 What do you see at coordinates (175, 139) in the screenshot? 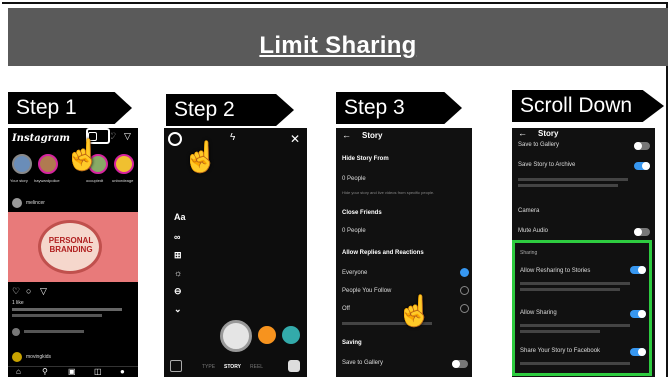
I see `settings-gear-icon` at bounding box center [175, 139].